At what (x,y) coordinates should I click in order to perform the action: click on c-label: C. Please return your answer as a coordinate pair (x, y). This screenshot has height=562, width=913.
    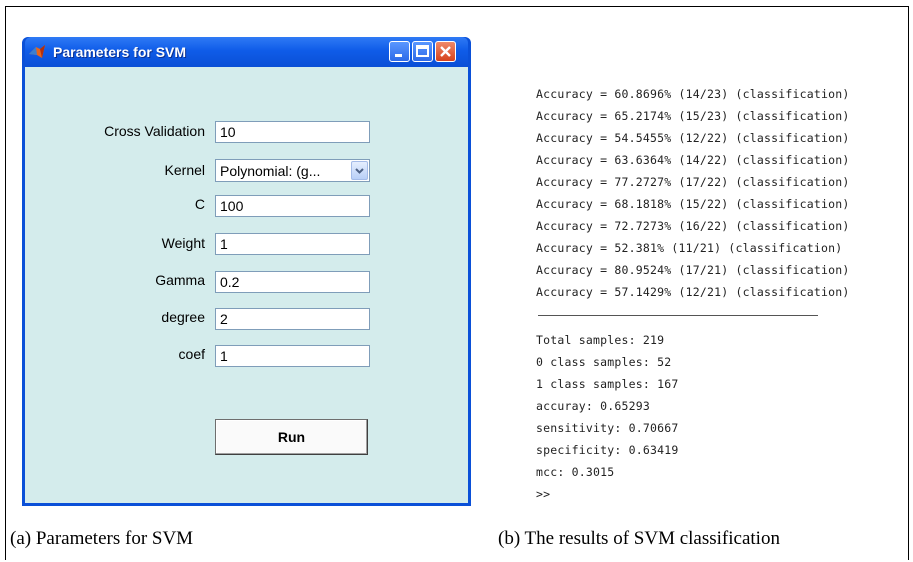
    Looking at the image, I should click on (199, 204).